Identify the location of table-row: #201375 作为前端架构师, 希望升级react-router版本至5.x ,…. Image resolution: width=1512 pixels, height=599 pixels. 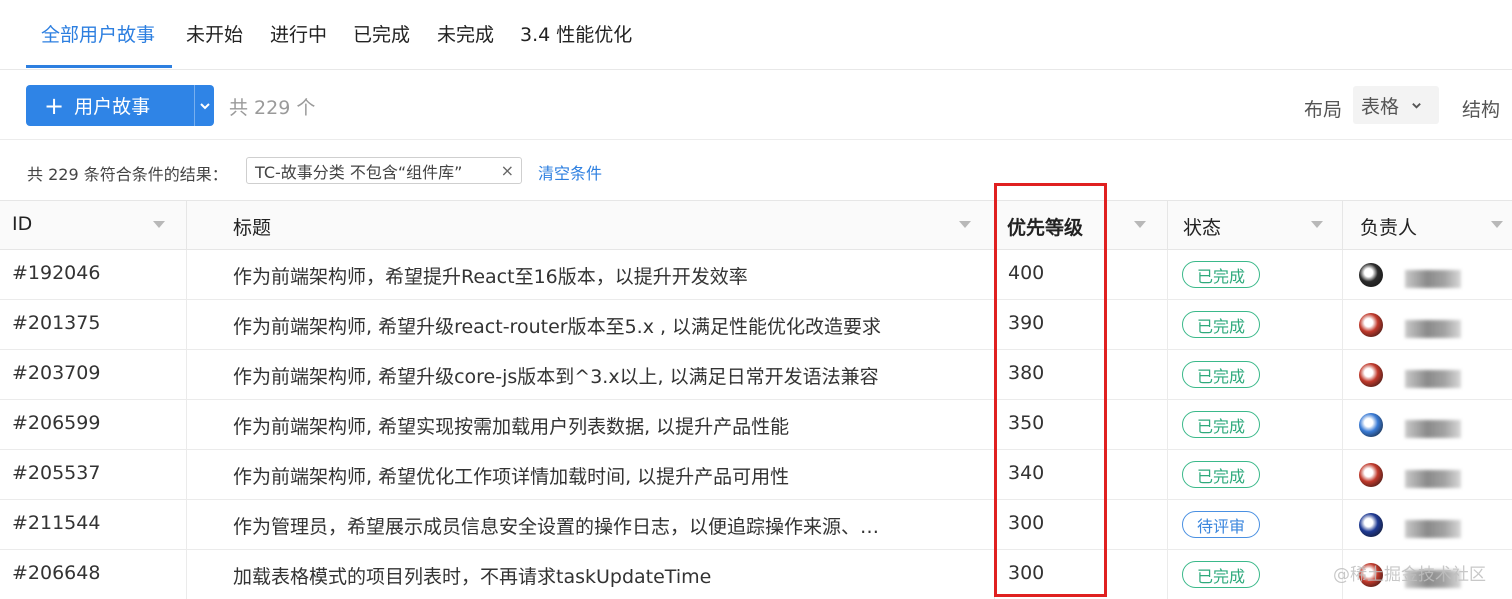
(756, 325).